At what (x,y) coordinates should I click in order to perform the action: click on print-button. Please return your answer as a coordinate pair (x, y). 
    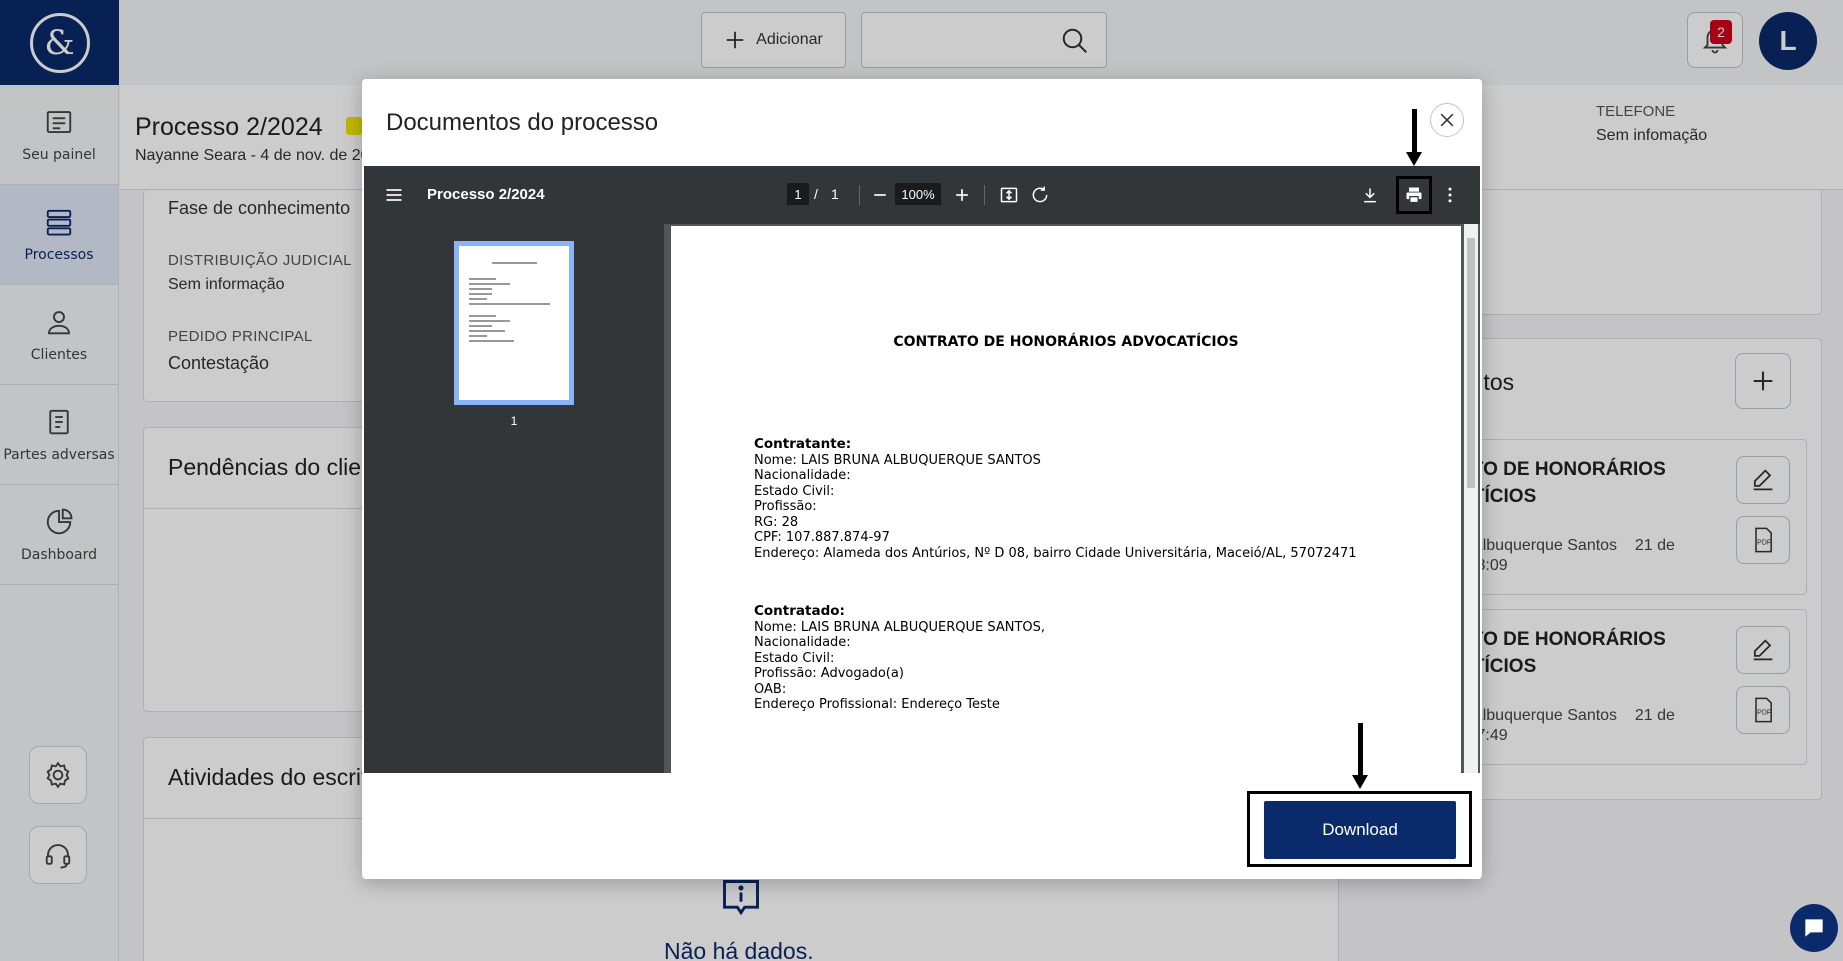
    Looking at the image, I should click on (1414, 195).